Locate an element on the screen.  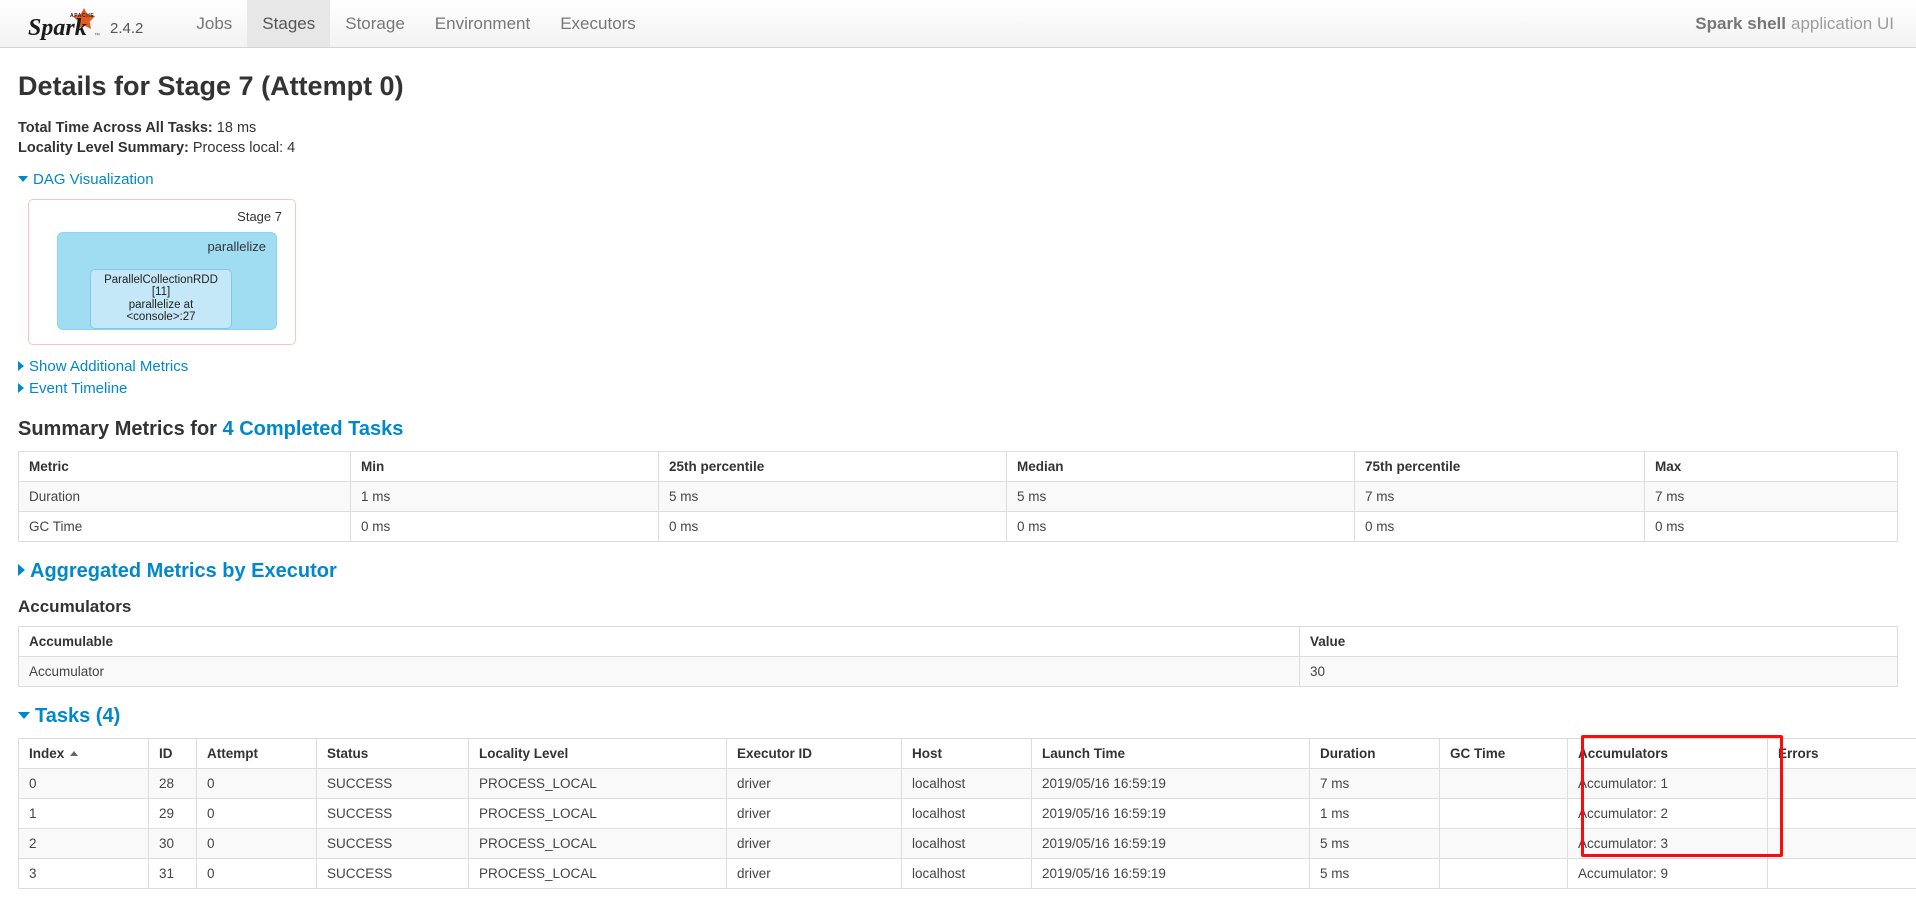
table-row: Accumulator 30 is located at coordinates (958, 671).